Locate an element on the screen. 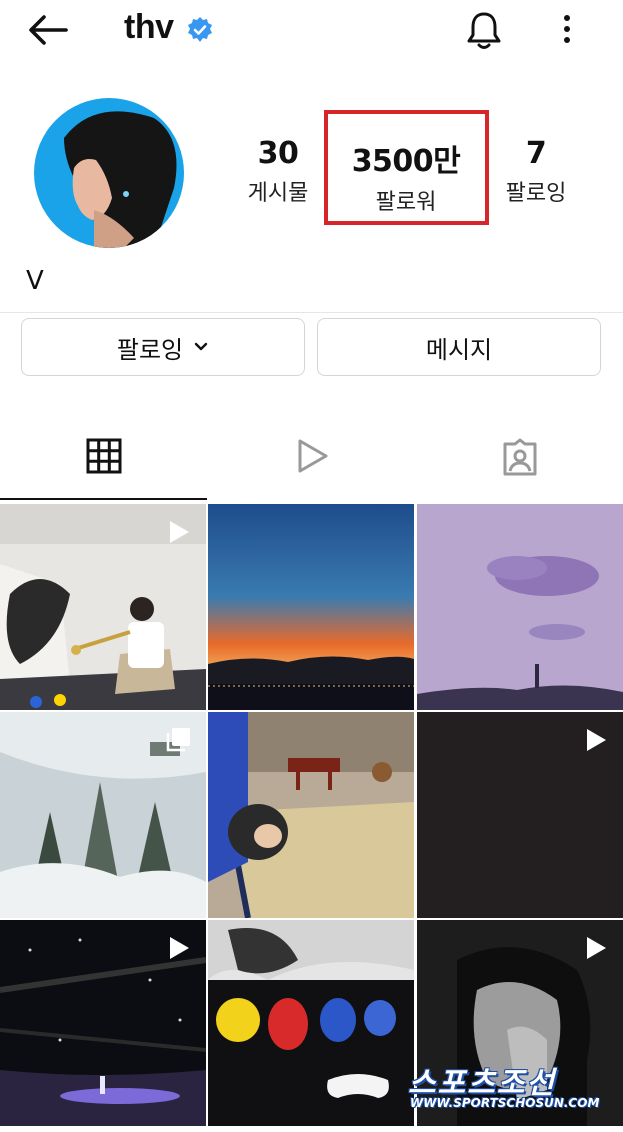 Image resolution: width=623 pixels, height=1132 pixels. followers-count: 3500만 is located at coordinates (406, 161).